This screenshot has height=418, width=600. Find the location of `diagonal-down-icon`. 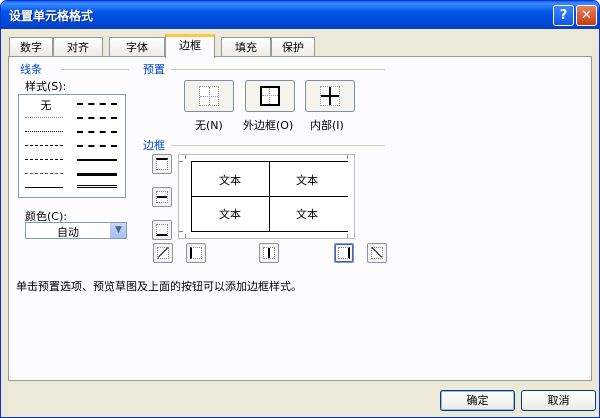

diagonal-down-icon is located at coordinates (377, 253).